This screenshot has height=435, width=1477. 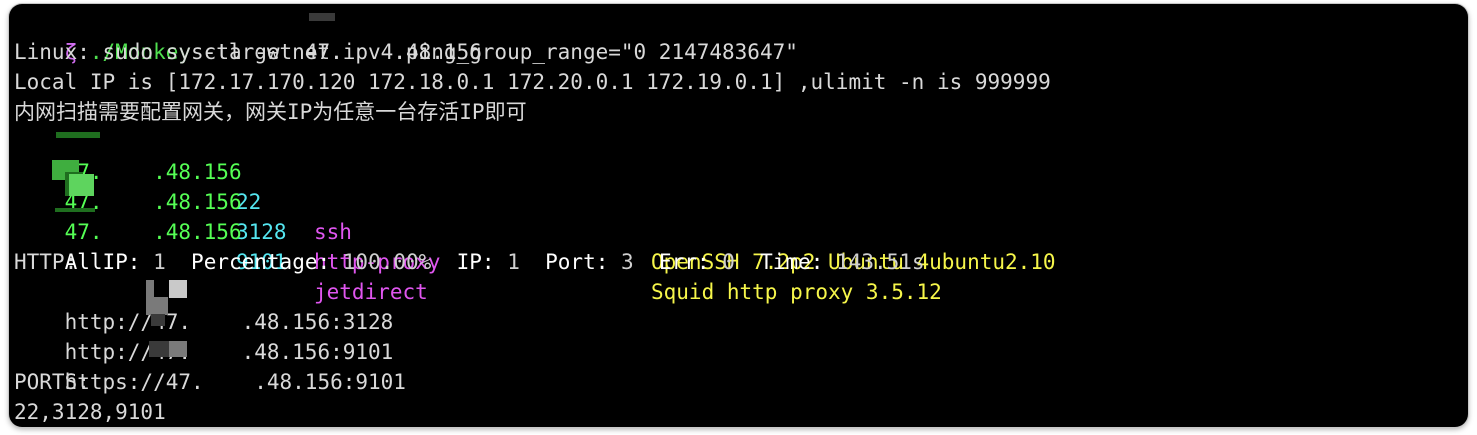 I want to click on percentage-value: 100.00%, so click(x=387, y=262).